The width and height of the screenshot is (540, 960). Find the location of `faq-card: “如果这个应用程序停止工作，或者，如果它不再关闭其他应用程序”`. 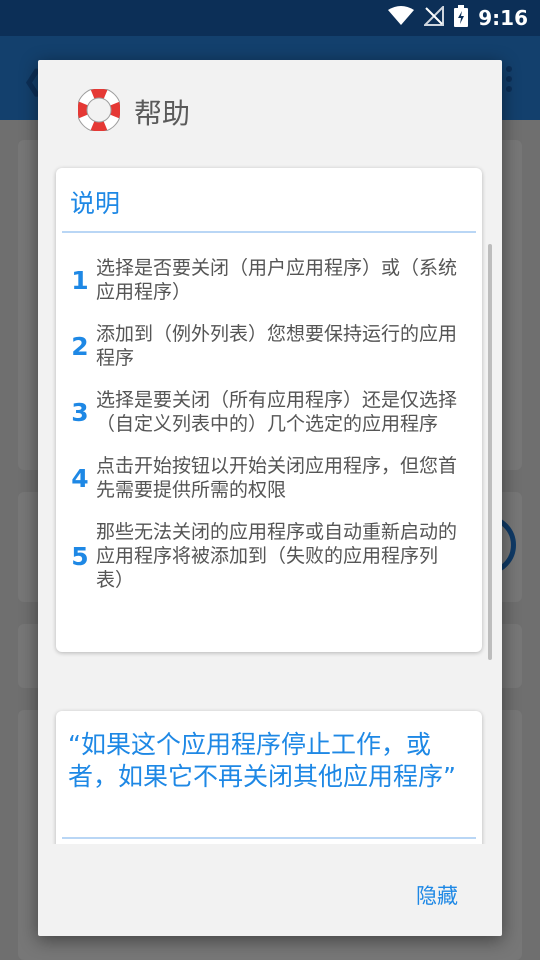

faq-card: “如果这个应用程序停止工作，或者，如果它不再关闭其他应用程序” is located at coordinates (269, 777).